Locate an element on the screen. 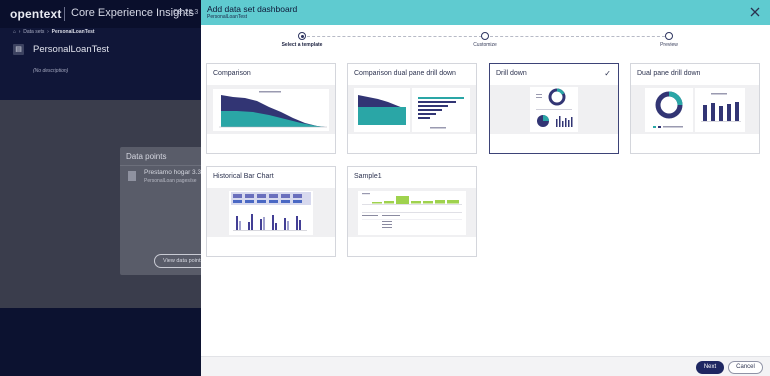  step-2-label: Customize is located at coordinates (485, 45).